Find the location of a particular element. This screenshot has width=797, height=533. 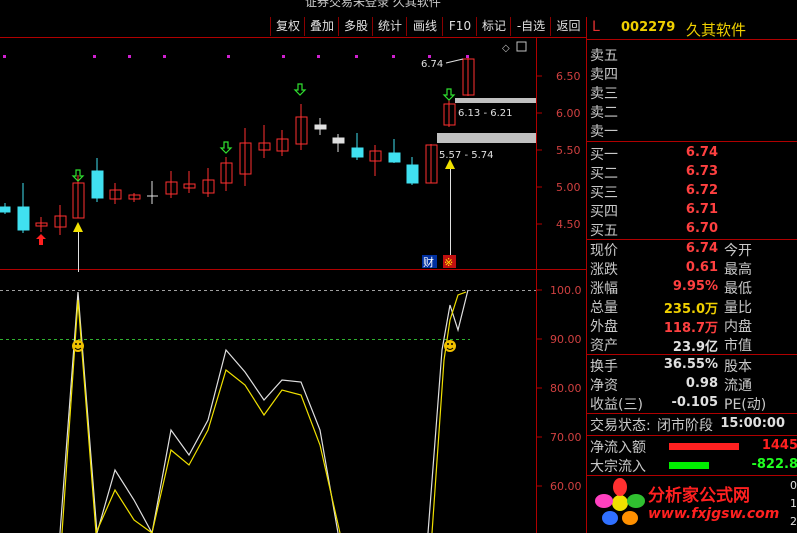

price-axis: 6.50 6.00 5.50 5.00 4.50 is located at coordinates (558, 150).